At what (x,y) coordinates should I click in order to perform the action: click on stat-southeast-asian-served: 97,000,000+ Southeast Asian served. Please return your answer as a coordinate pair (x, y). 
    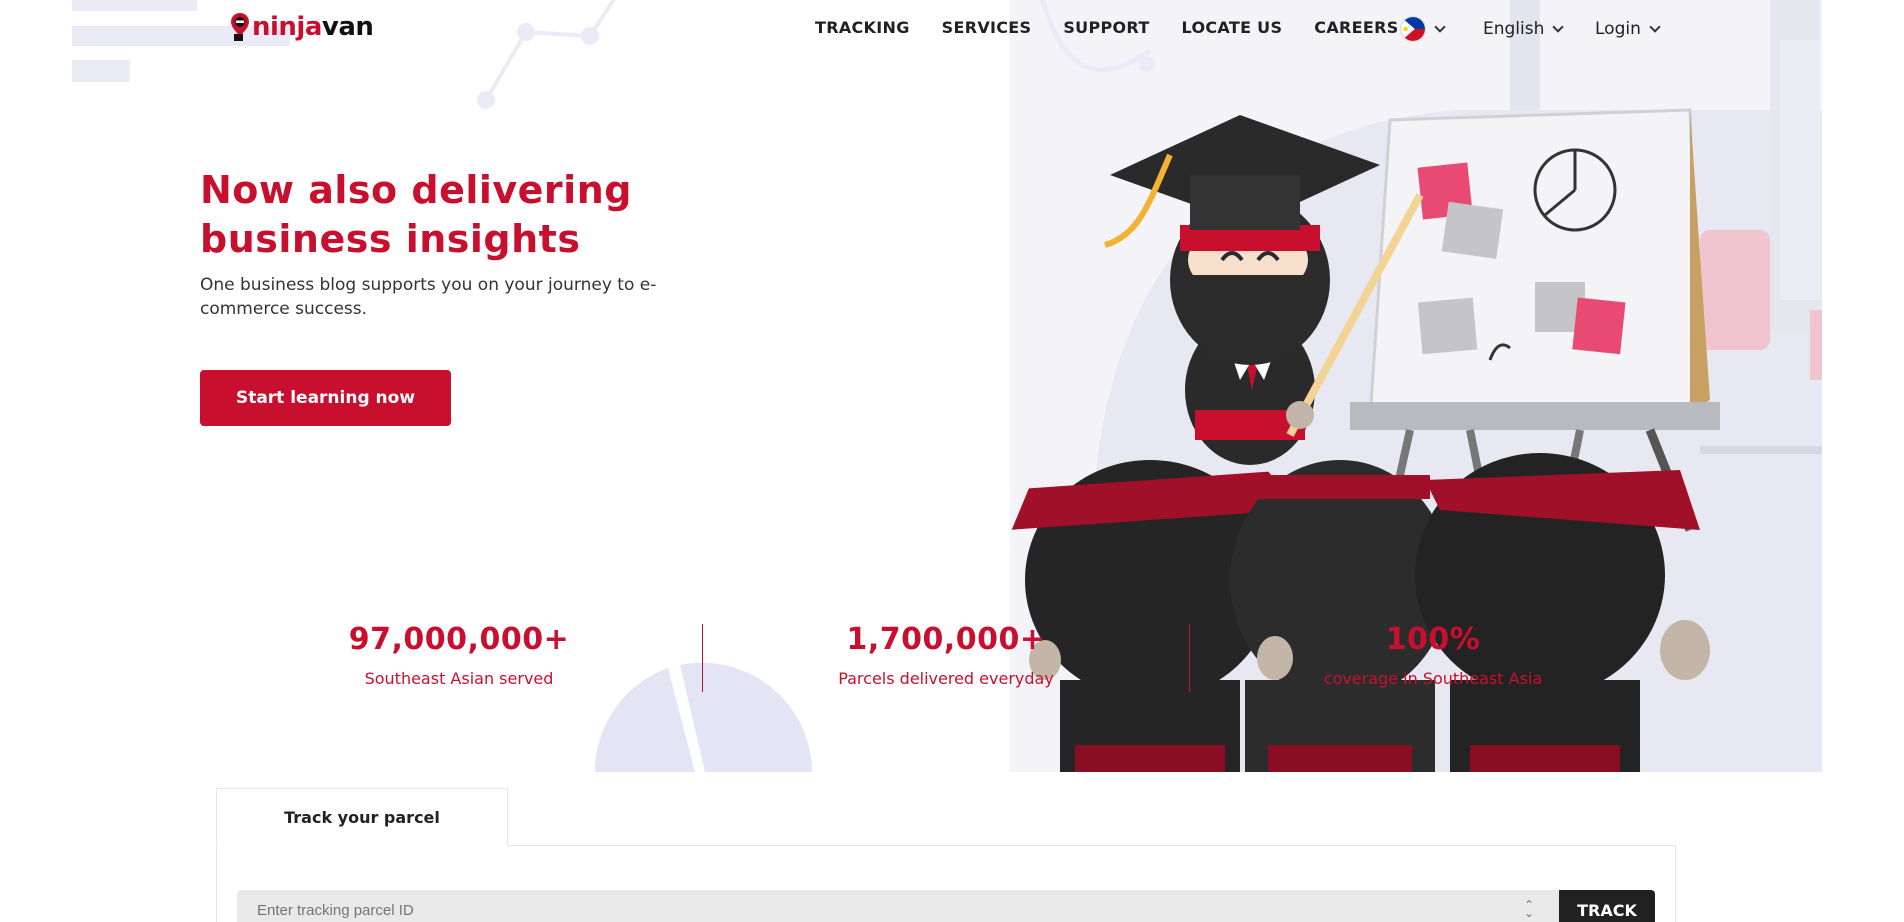
    Looking at the image, I should click on (459, 655).